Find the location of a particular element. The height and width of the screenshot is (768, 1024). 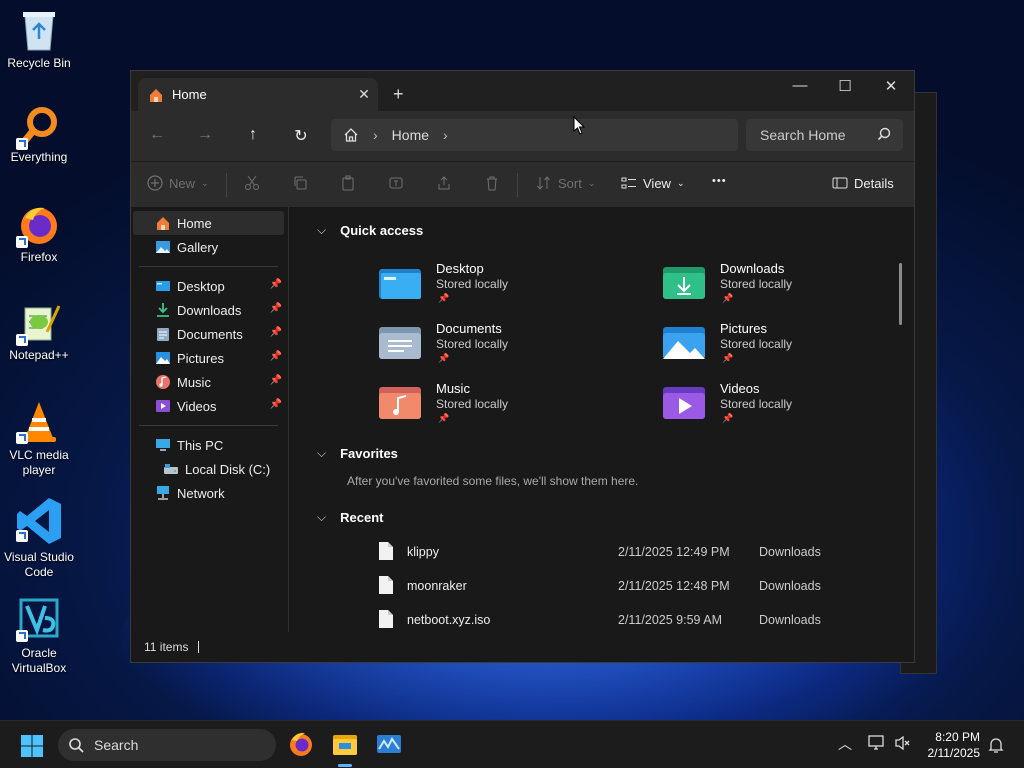

new-tab-button: + is located at coordinates (398, 94).